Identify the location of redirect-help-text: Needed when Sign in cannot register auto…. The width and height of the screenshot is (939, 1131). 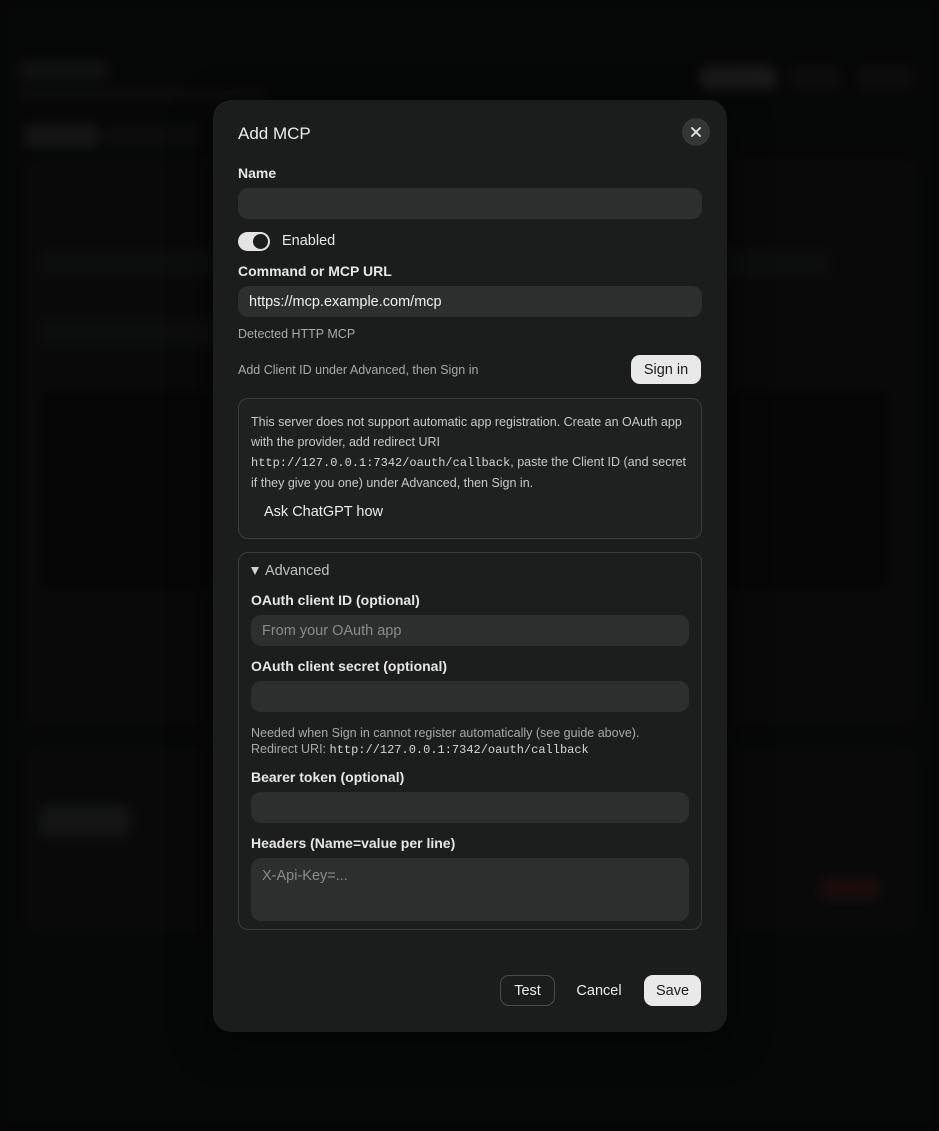
(445, 741).